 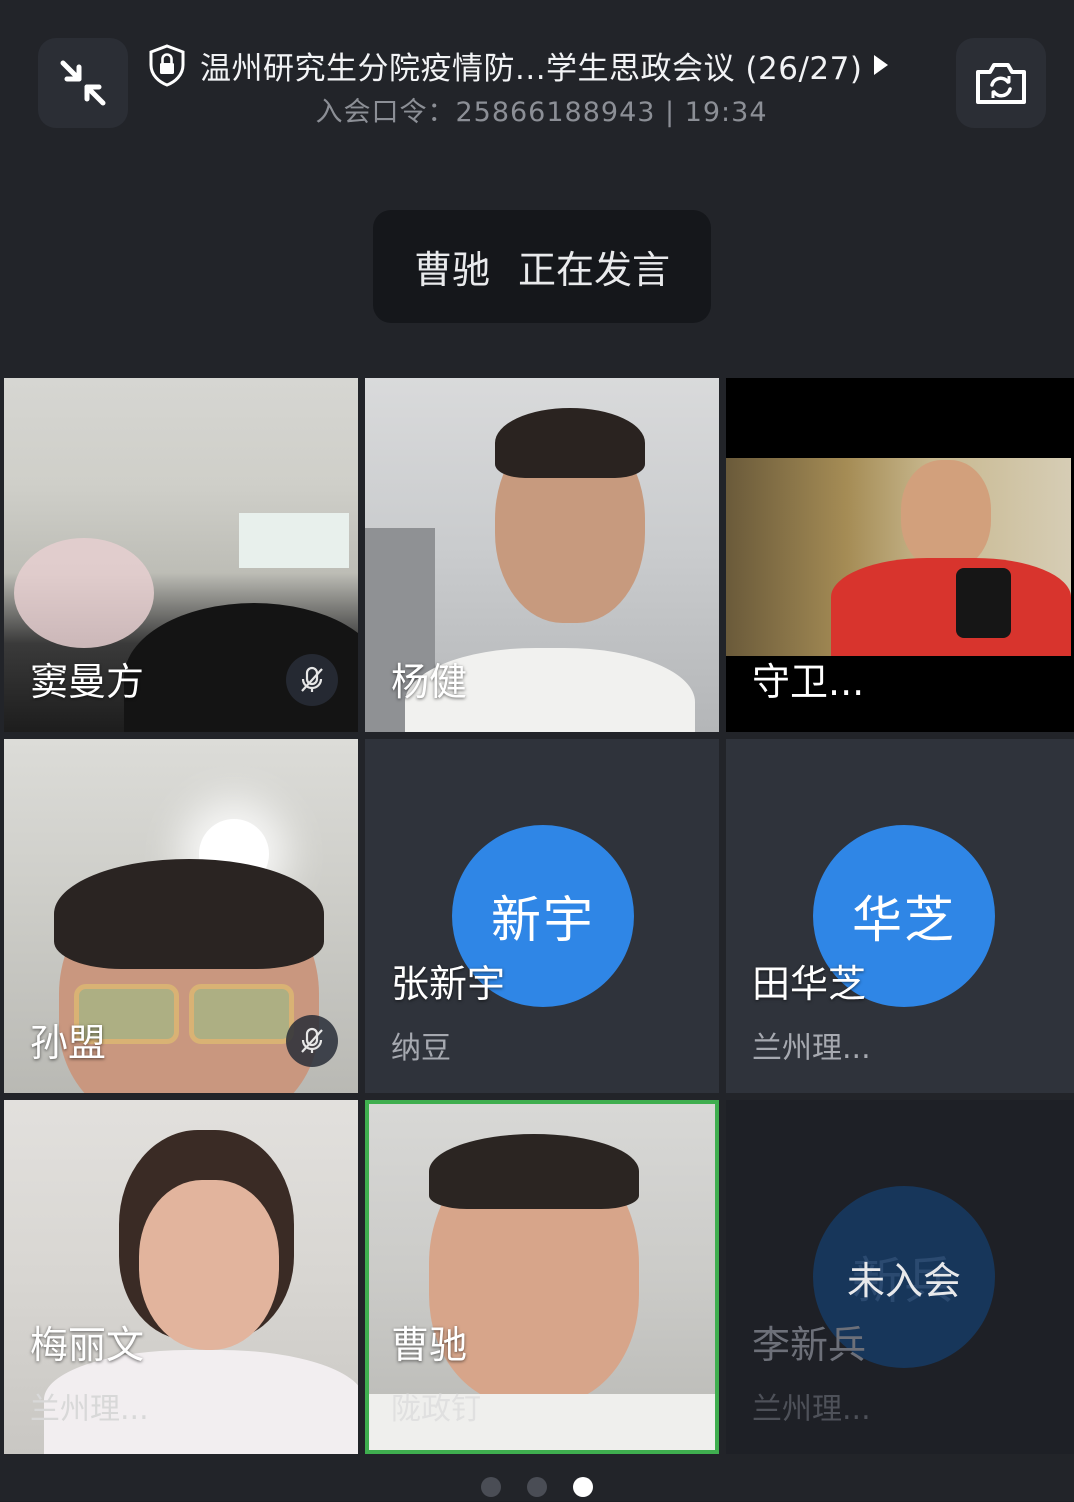 I want to click on meeting-title-row: 温州研究生分院疫情防...学生思政会议 (26/27), so click(x=536, y=65).